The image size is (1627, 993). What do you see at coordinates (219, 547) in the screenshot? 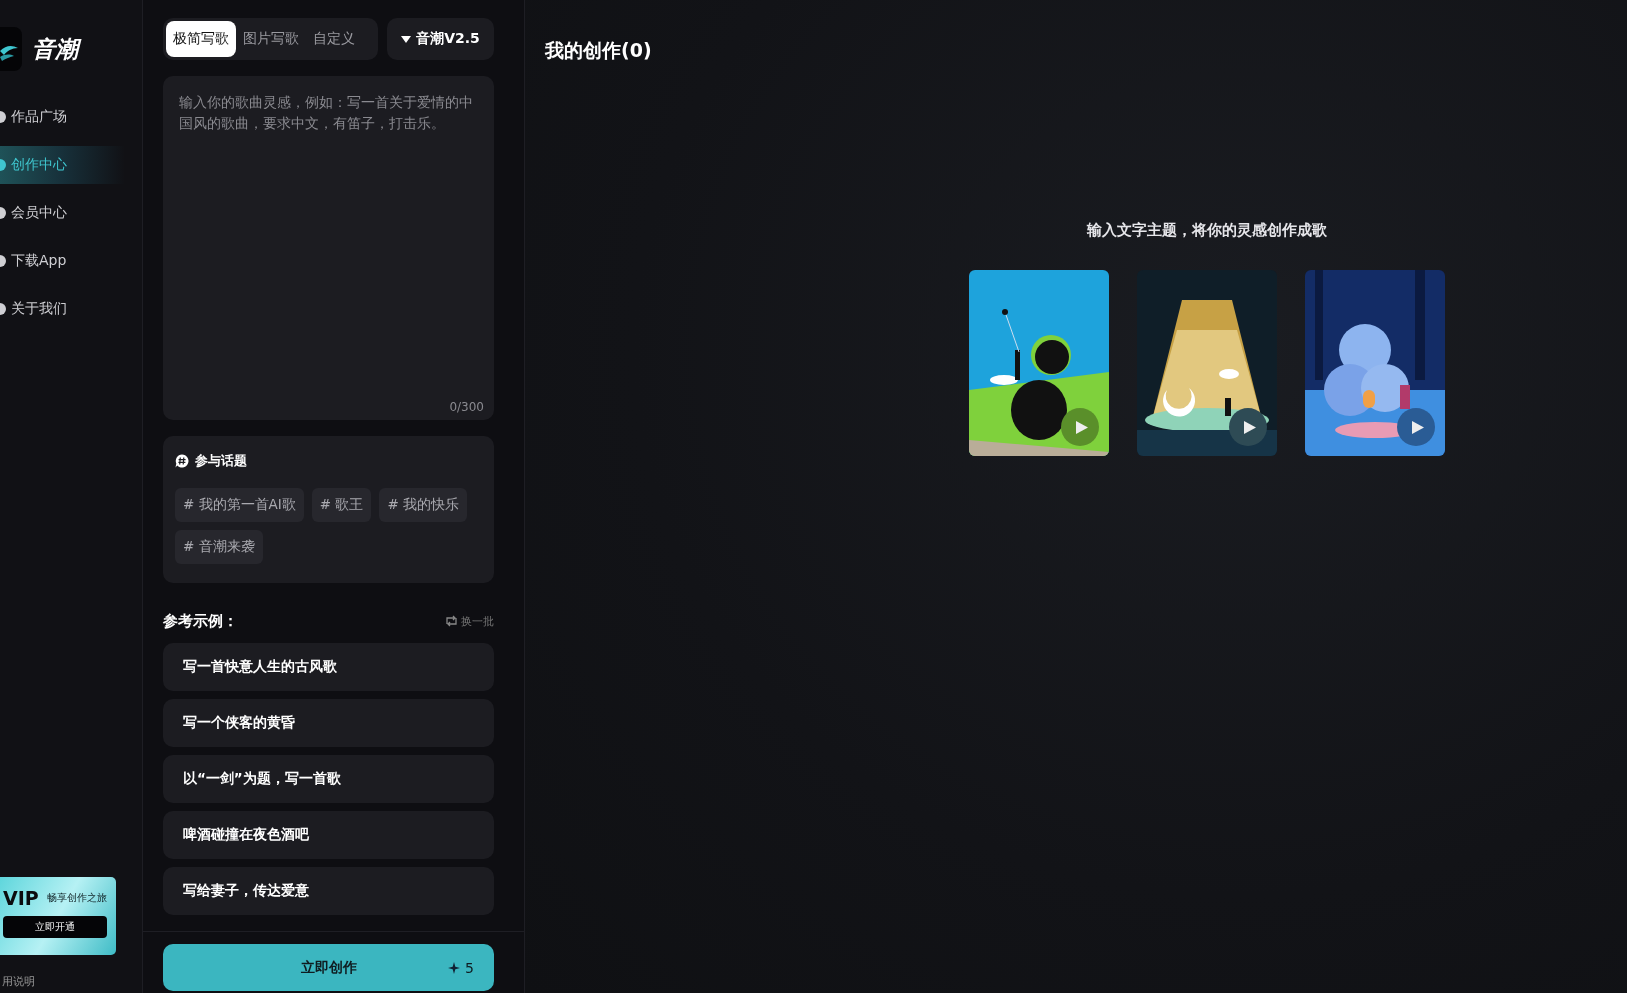
I see `topic-tag: # 音潮来袭` at bounding box center [219, 547].